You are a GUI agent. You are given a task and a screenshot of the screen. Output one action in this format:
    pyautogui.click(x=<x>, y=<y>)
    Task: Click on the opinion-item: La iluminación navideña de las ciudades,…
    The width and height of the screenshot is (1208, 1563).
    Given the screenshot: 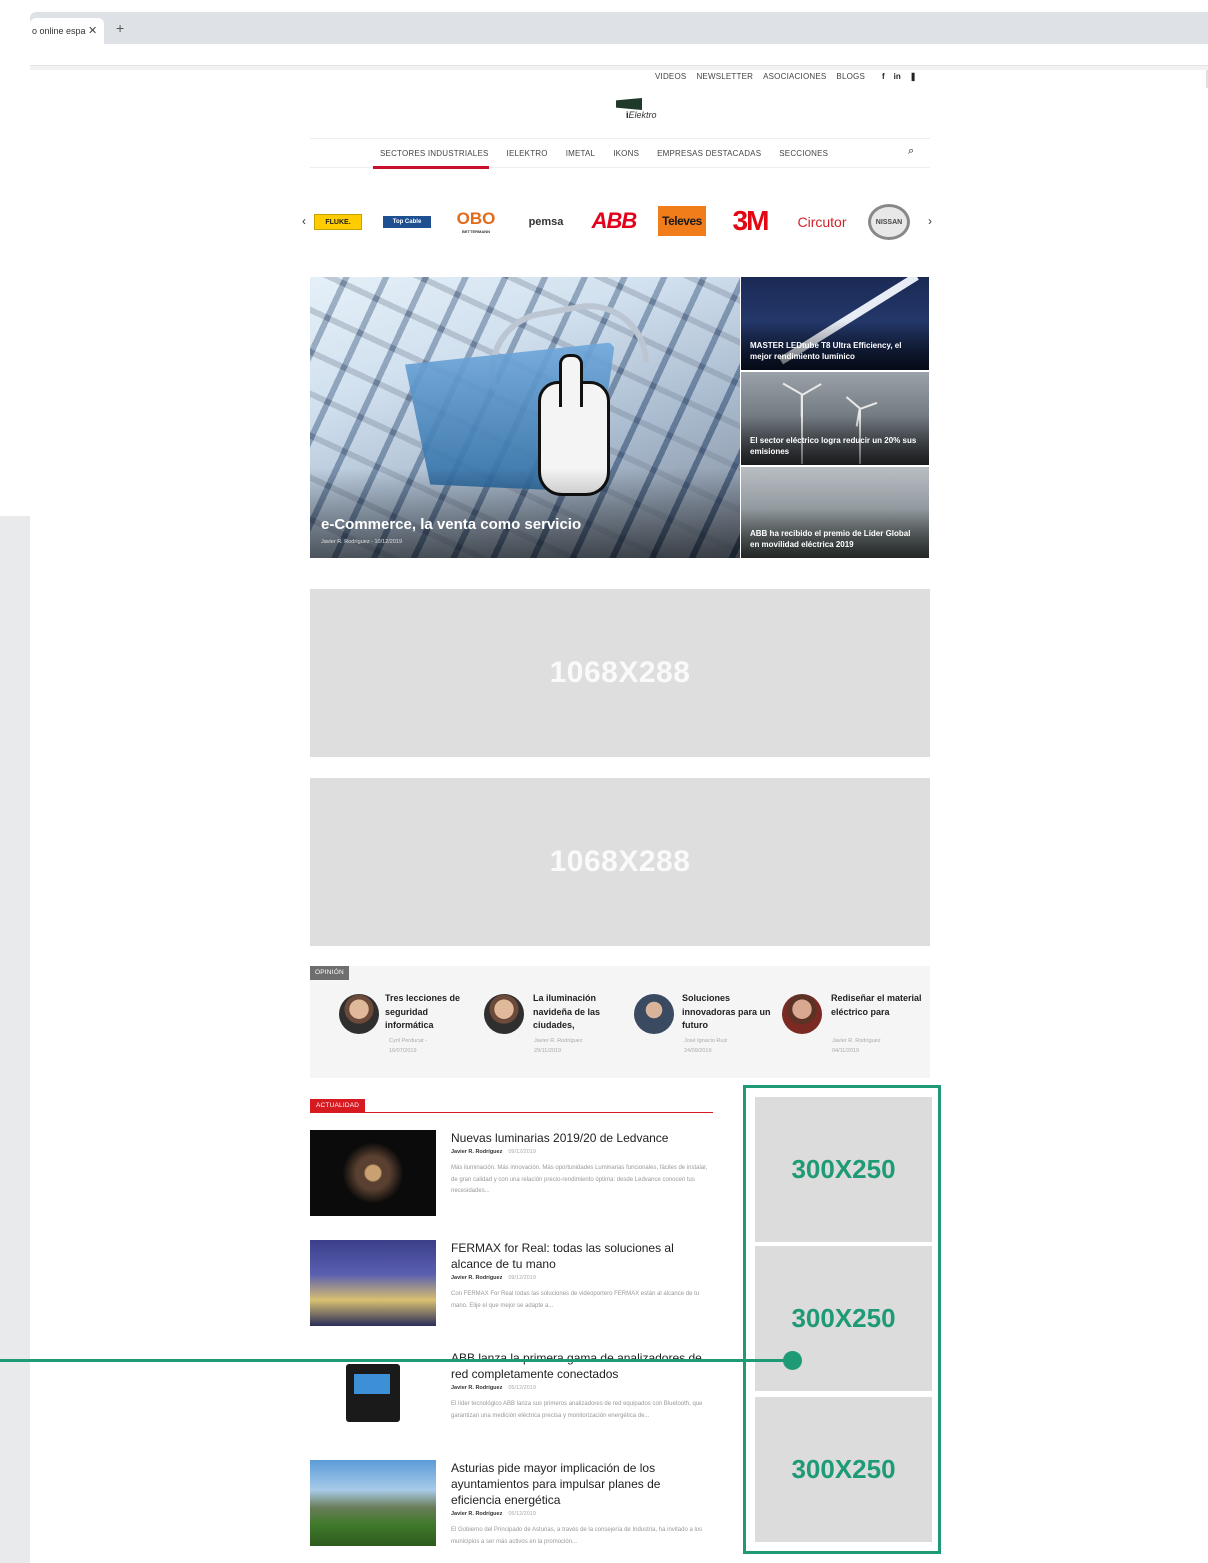 What is the action you would take?
    pyautogui.click(x=554, y=1032)
    